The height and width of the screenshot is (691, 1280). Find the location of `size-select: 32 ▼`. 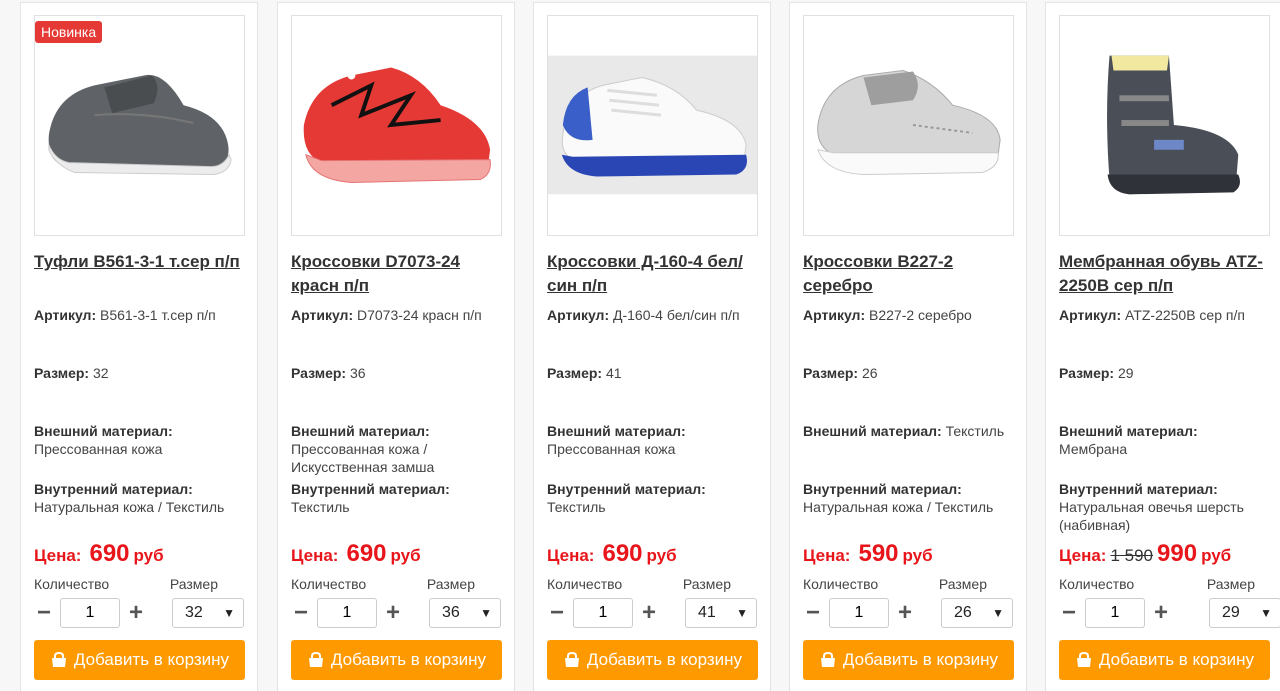

size-select: 32 ▼ is located at coordinates (208, 613).